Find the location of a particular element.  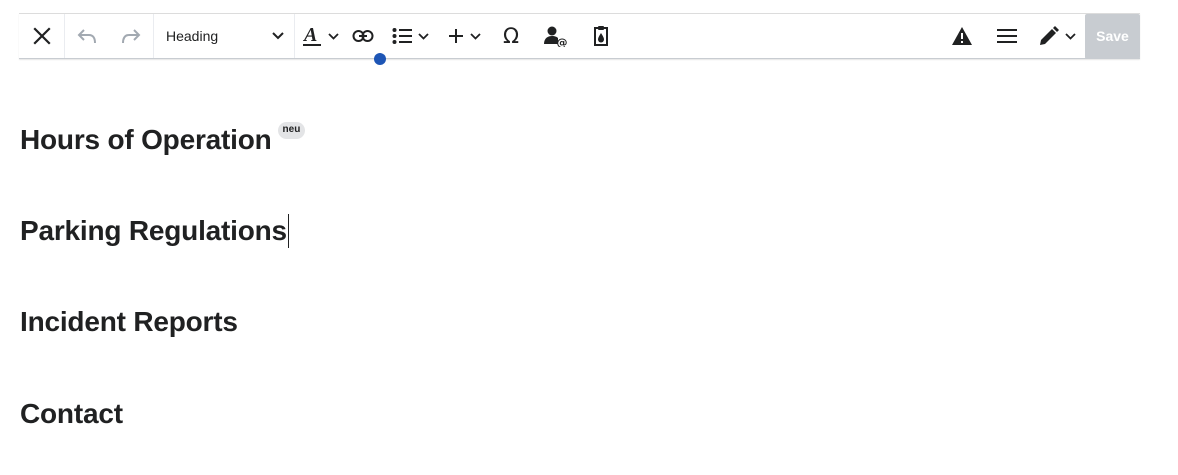

close-icon is located at coordinates (41, 36).